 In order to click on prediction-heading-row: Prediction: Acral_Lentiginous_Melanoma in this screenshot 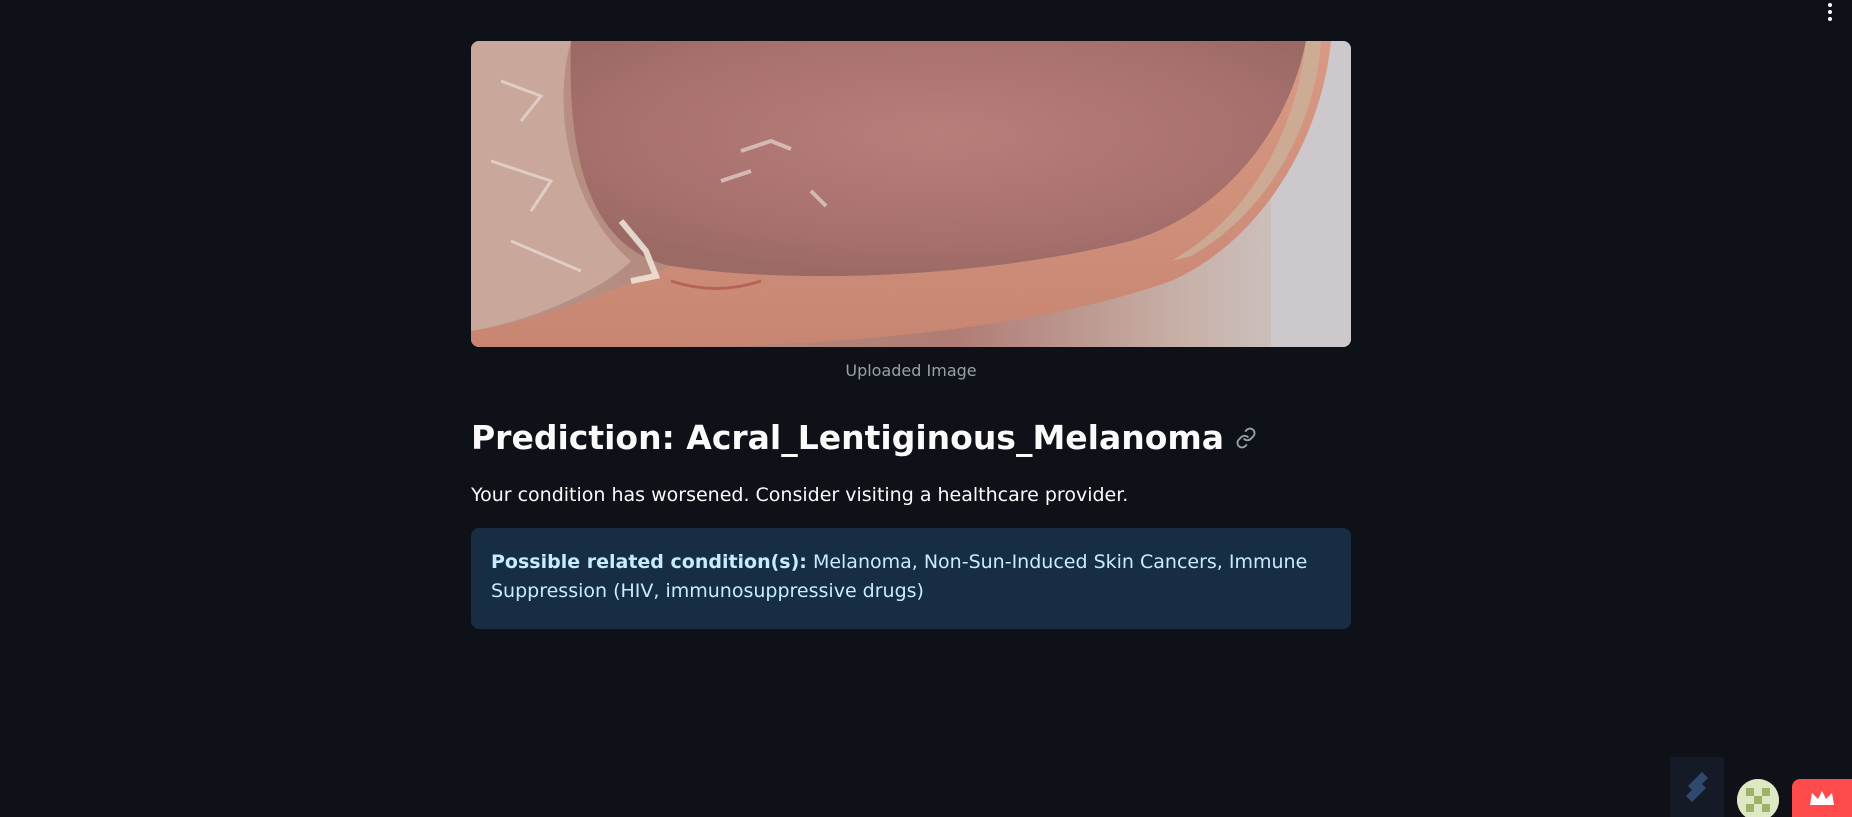, I will do `click(911, 438)`.